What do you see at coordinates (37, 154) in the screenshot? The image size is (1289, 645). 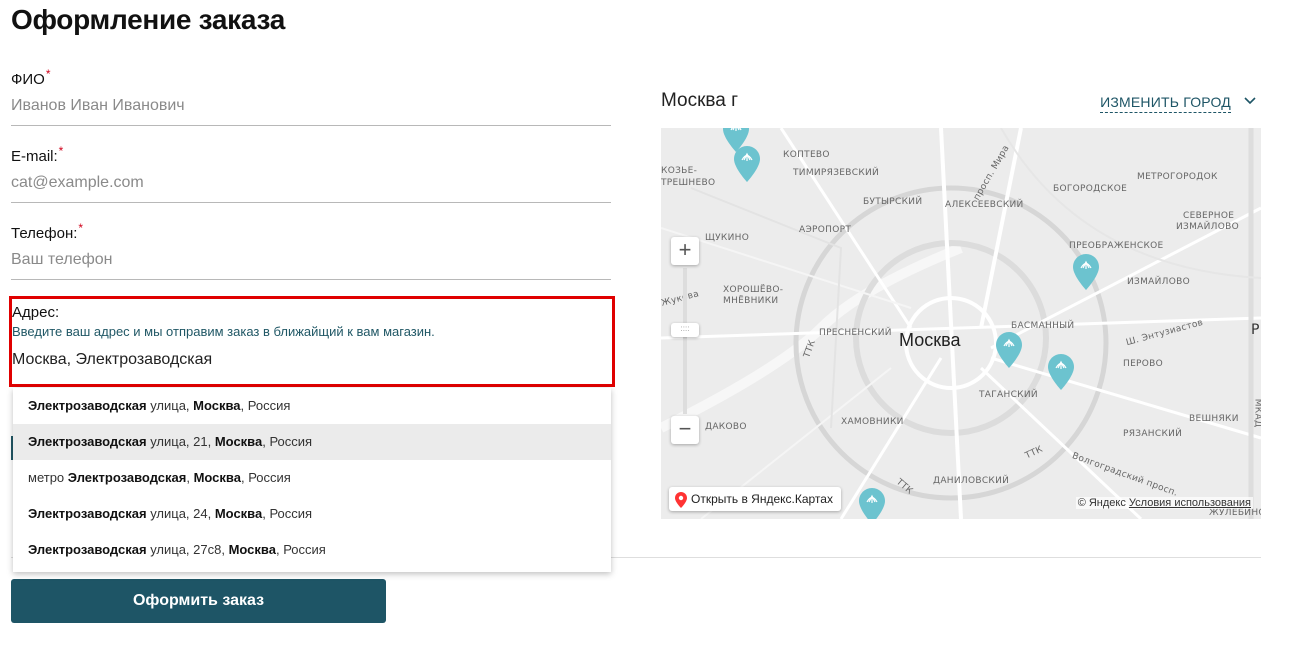 I see `email-label: E-mail:*` at bounding box center [37, 154].